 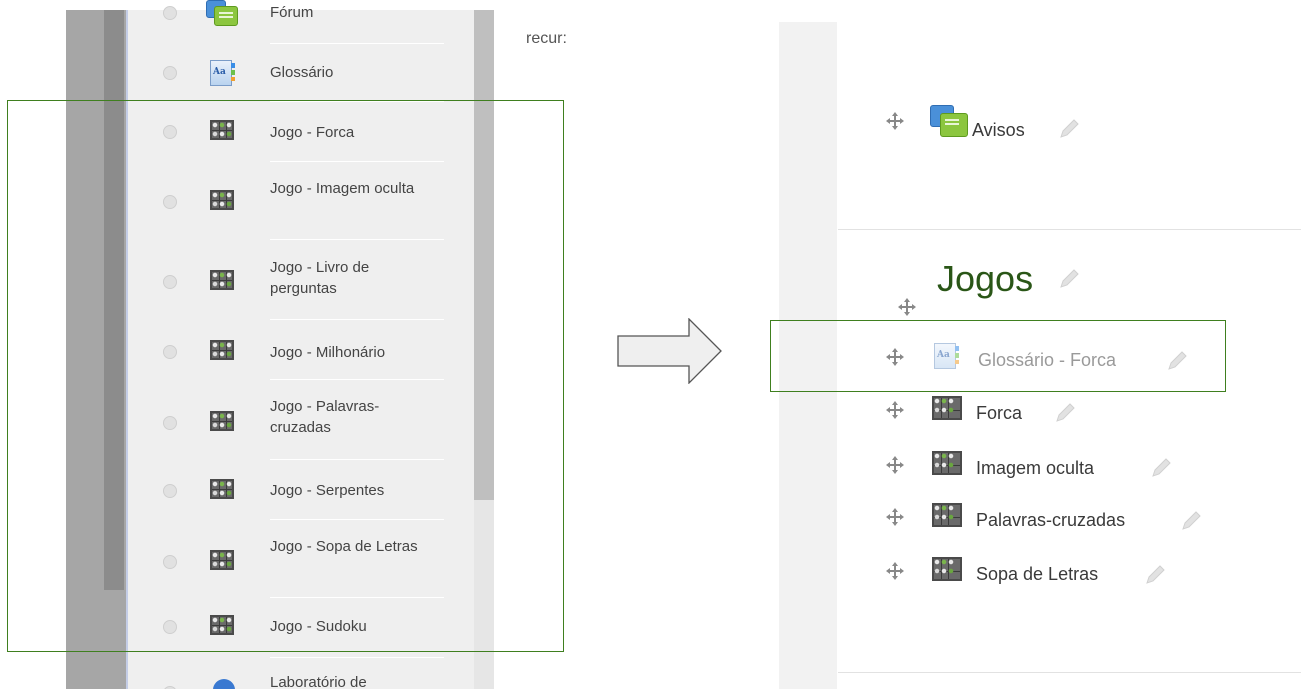 I want to click on activity-link-hangman: Forca, so click(x=999, y=413).